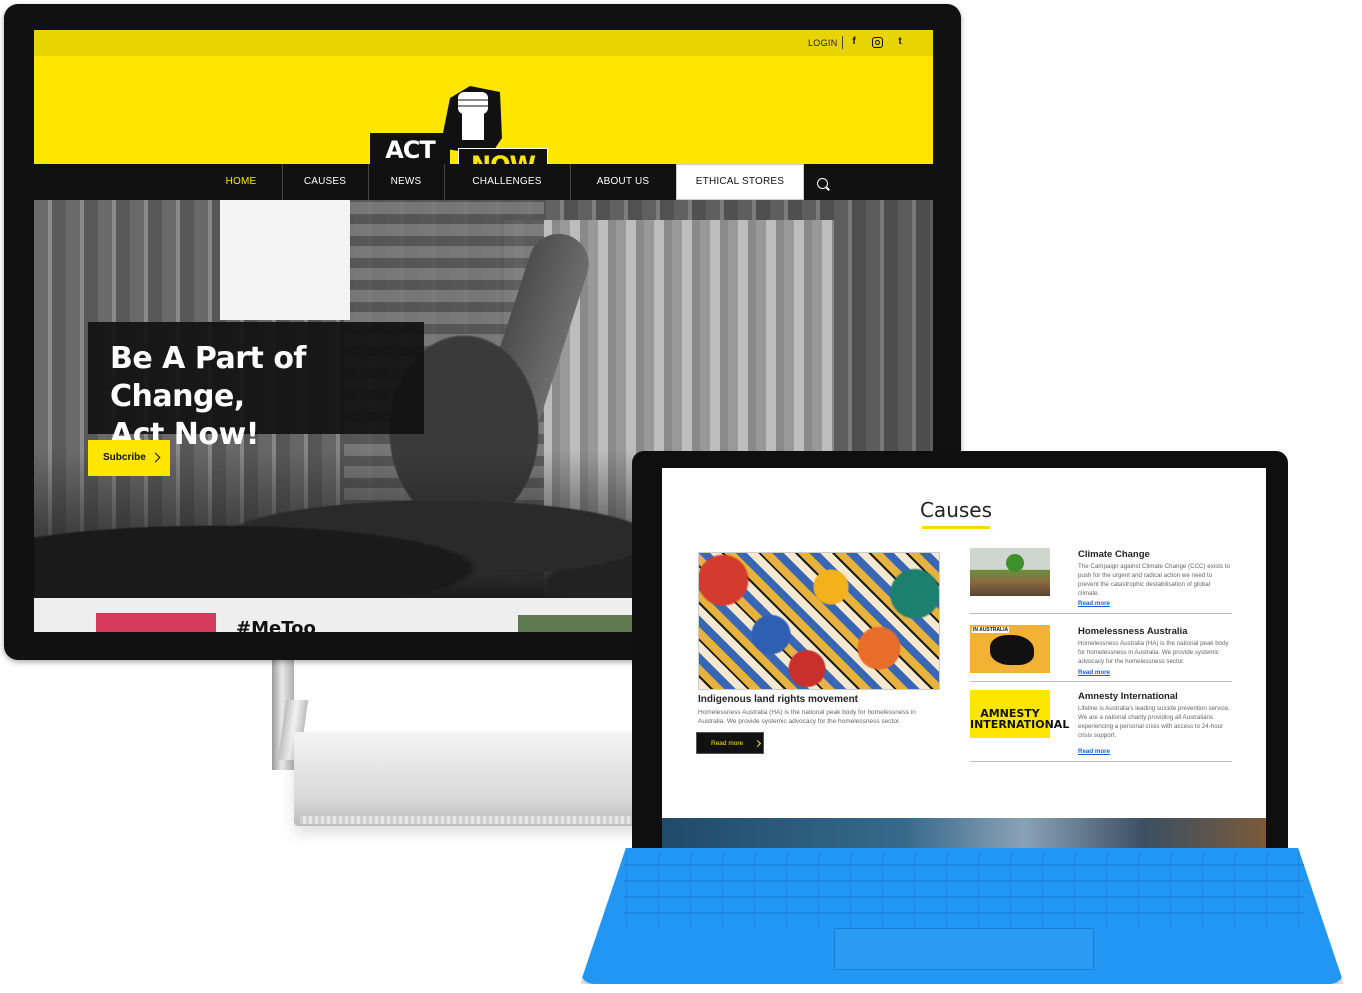  I want to click on logo-act: ACT, so click(410, 150).